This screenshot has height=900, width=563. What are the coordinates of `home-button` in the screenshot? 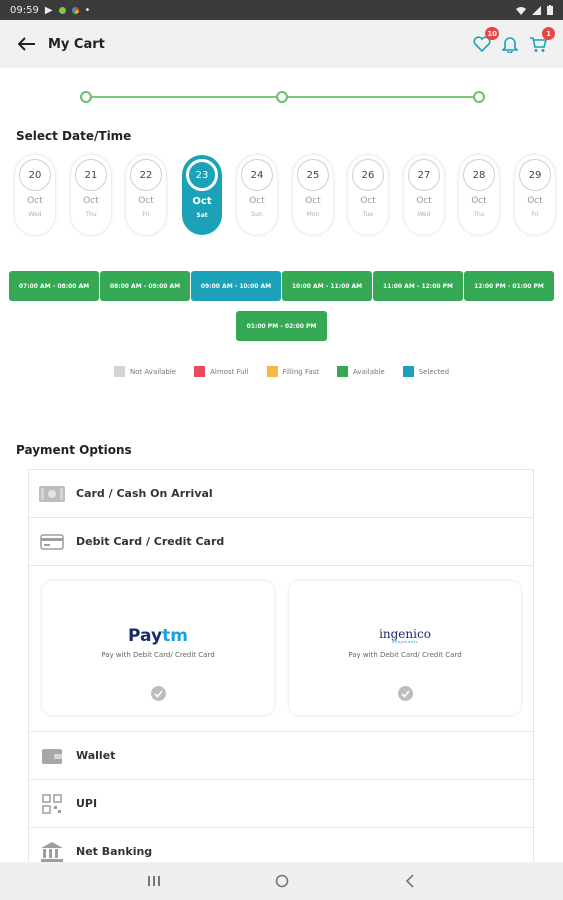 It's located at (282, 881).